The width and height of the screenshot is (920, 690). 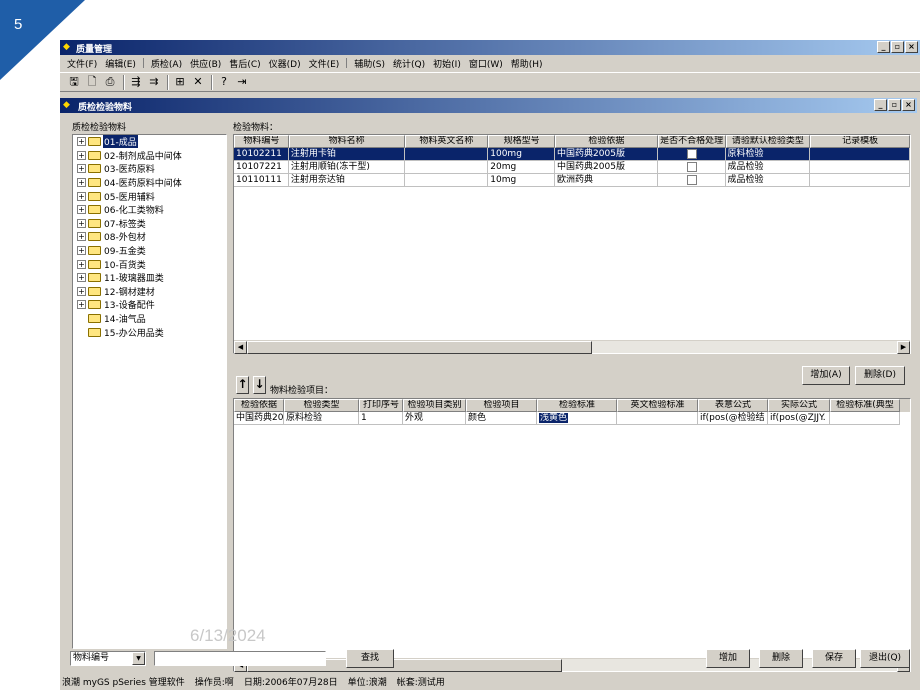 I want to click on export-icon: ⇶, so click(x=136, y=82).